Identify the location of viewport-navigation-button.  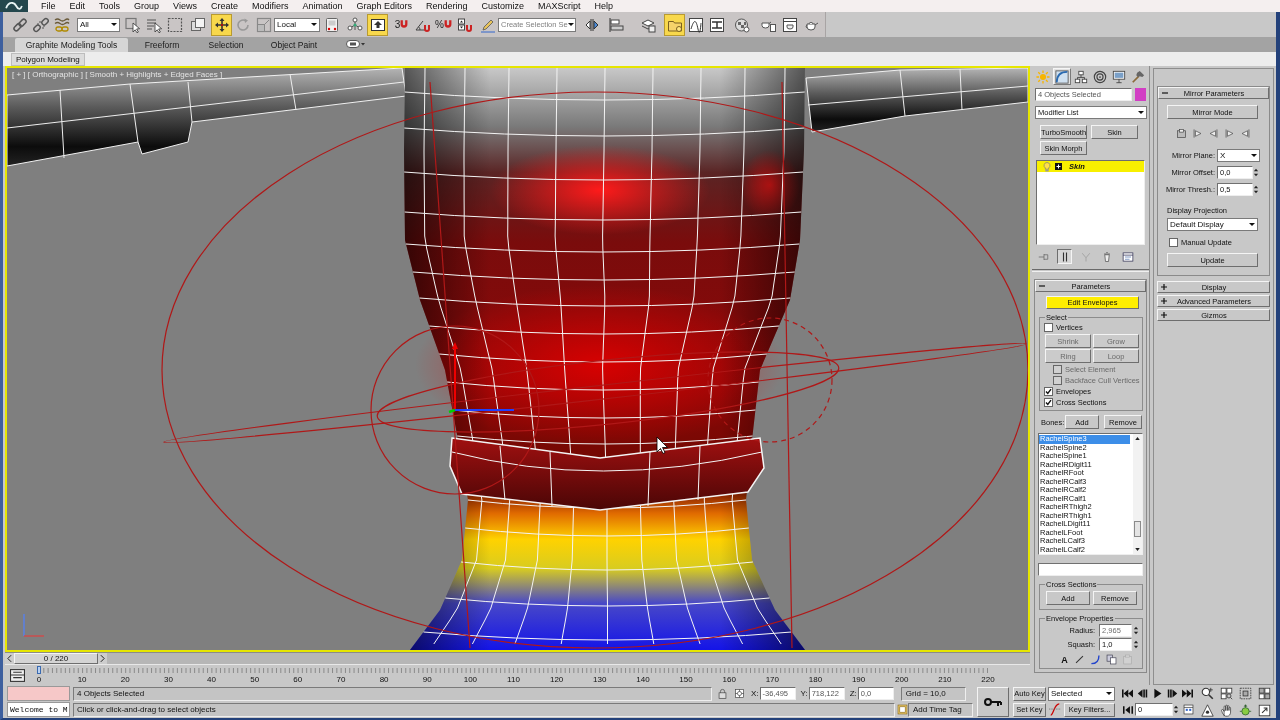
(1207, 710).